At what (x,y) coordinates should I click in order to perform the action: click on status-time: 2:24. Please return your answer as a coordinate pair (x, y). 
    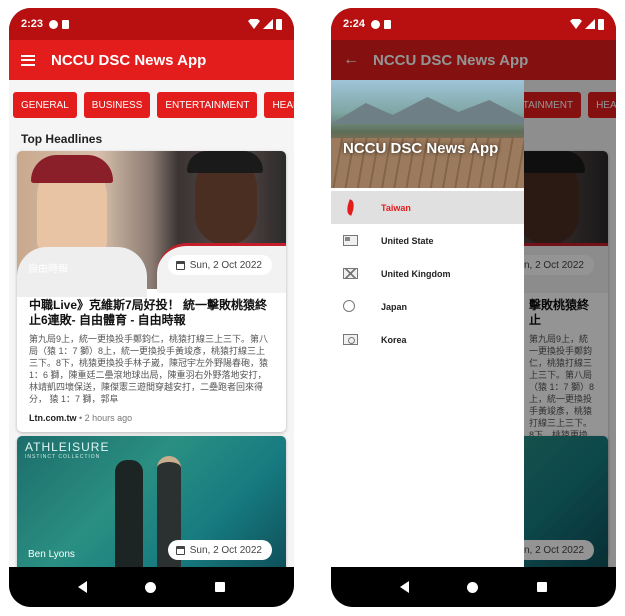
    Looking at the image, I should click on (354, 24).